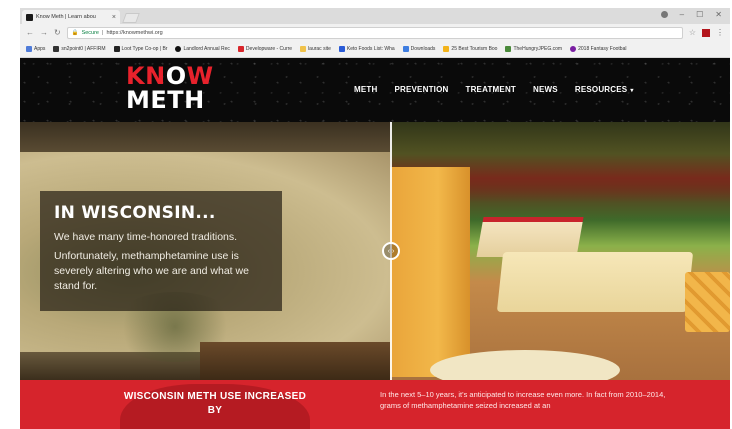 The height and width of the screenshot is (429, 732). Describe the element at coordinates (40, 49) in the screenshot. I see `bookmark-label: Apps` at that location.